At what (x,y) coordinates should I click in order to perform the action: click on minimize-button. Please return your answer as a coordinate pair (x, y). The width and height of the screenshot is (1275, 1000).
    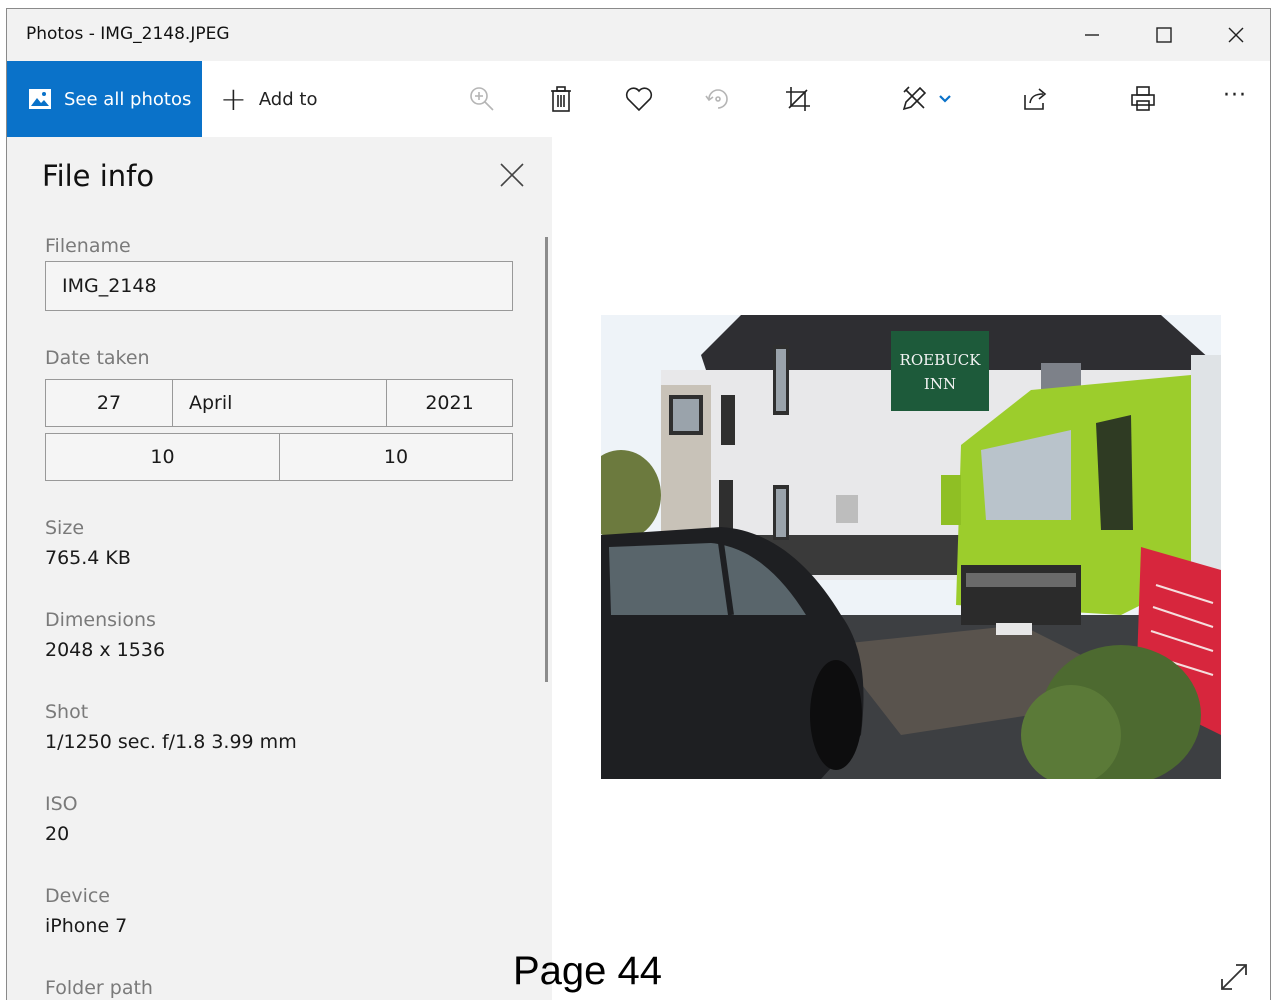
    Looking at the image, I should click on (1092, 35).